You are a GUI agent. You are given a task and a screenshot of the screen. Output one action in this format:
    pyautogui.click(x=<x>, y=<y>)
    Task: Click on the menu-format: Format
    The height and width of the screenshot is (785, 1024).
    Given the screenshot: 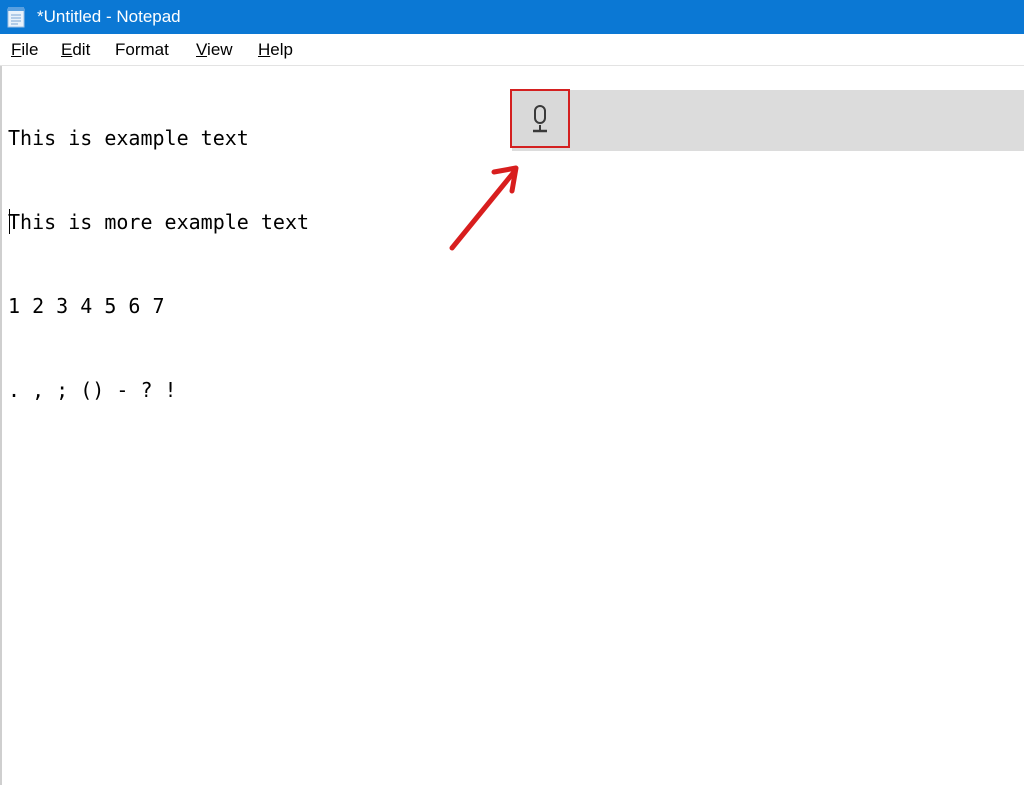 What is the action you would take?
    pyautogui.click(x=142, y=50)
    